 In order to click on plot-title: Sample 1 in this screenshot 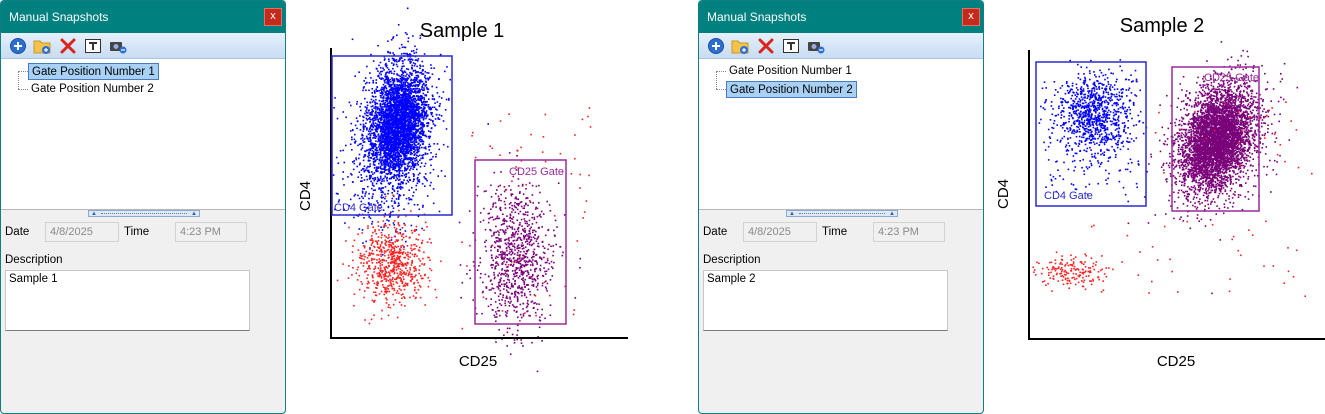, I will do `click(462, 31)`.